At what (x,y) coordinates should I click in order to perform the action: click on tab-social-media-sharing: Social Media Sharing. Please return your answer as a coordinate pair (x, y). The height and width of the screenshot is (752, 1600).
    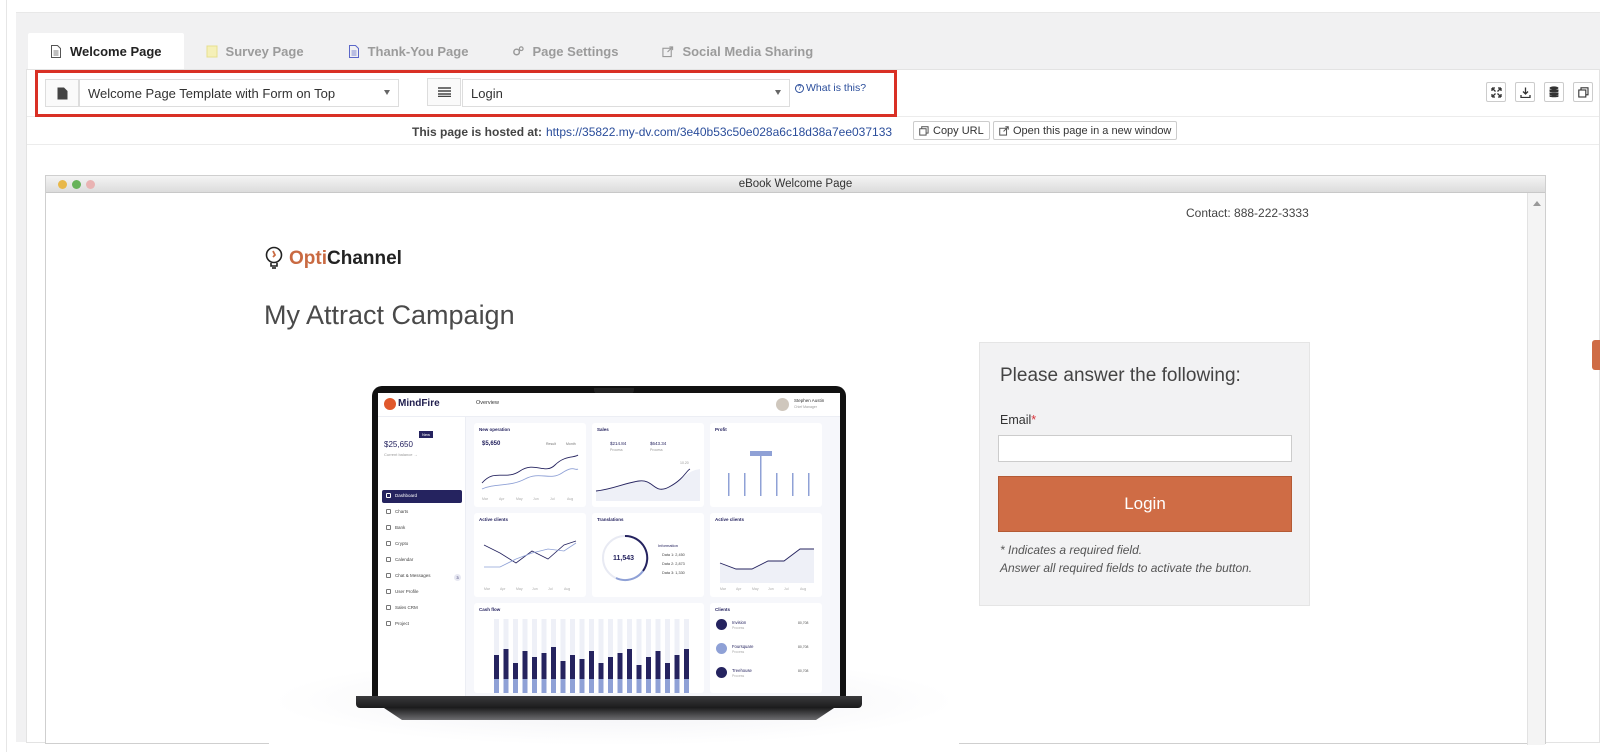
    Looking at the image, I should click on (737, 51).